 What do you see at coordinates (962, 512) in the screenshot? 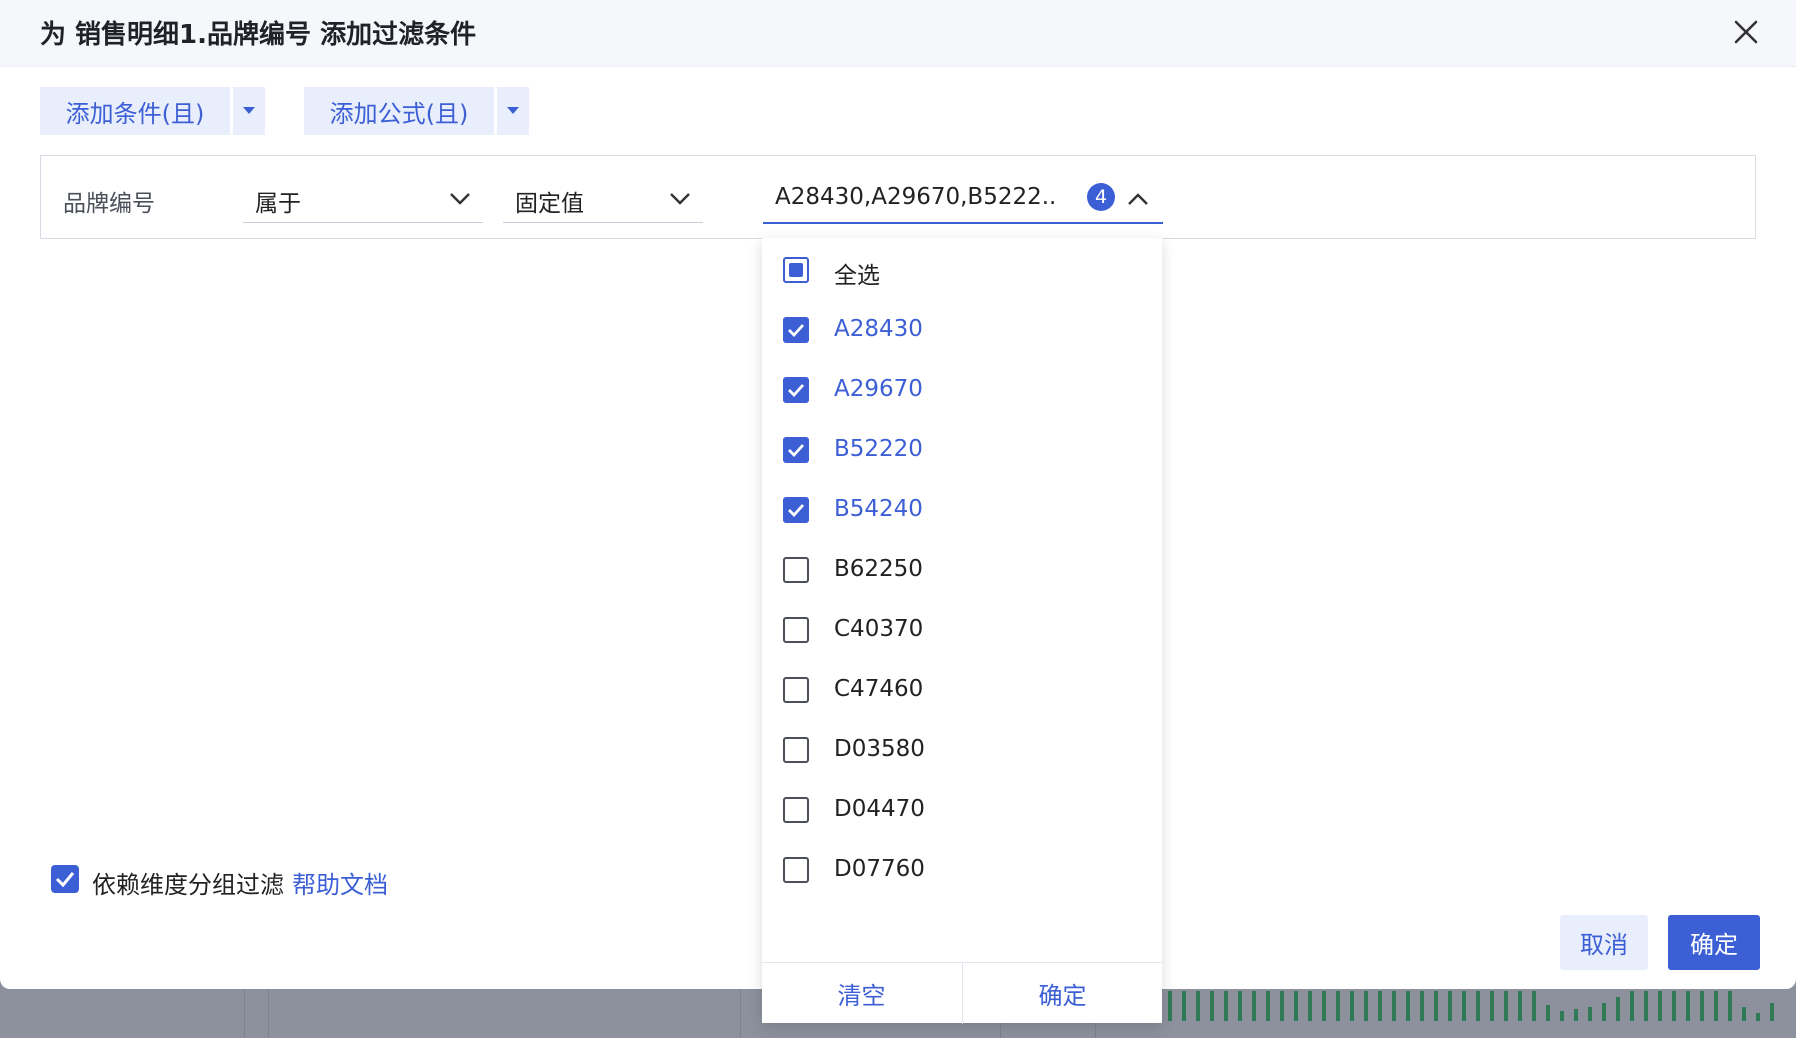
I see `value-option: B54240` at bounding box center [962, 512].